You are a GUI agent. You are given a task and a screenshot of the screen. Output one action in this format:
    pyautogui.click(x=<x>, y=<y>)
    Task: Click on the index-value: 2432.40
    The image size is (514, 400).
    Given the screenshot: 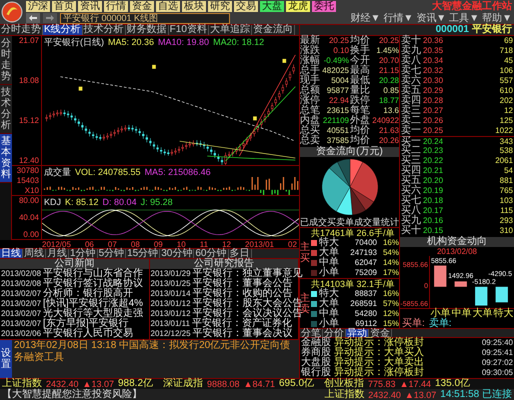 What is the action you would take?
    pyautogui.click(x=62, y=384)
    